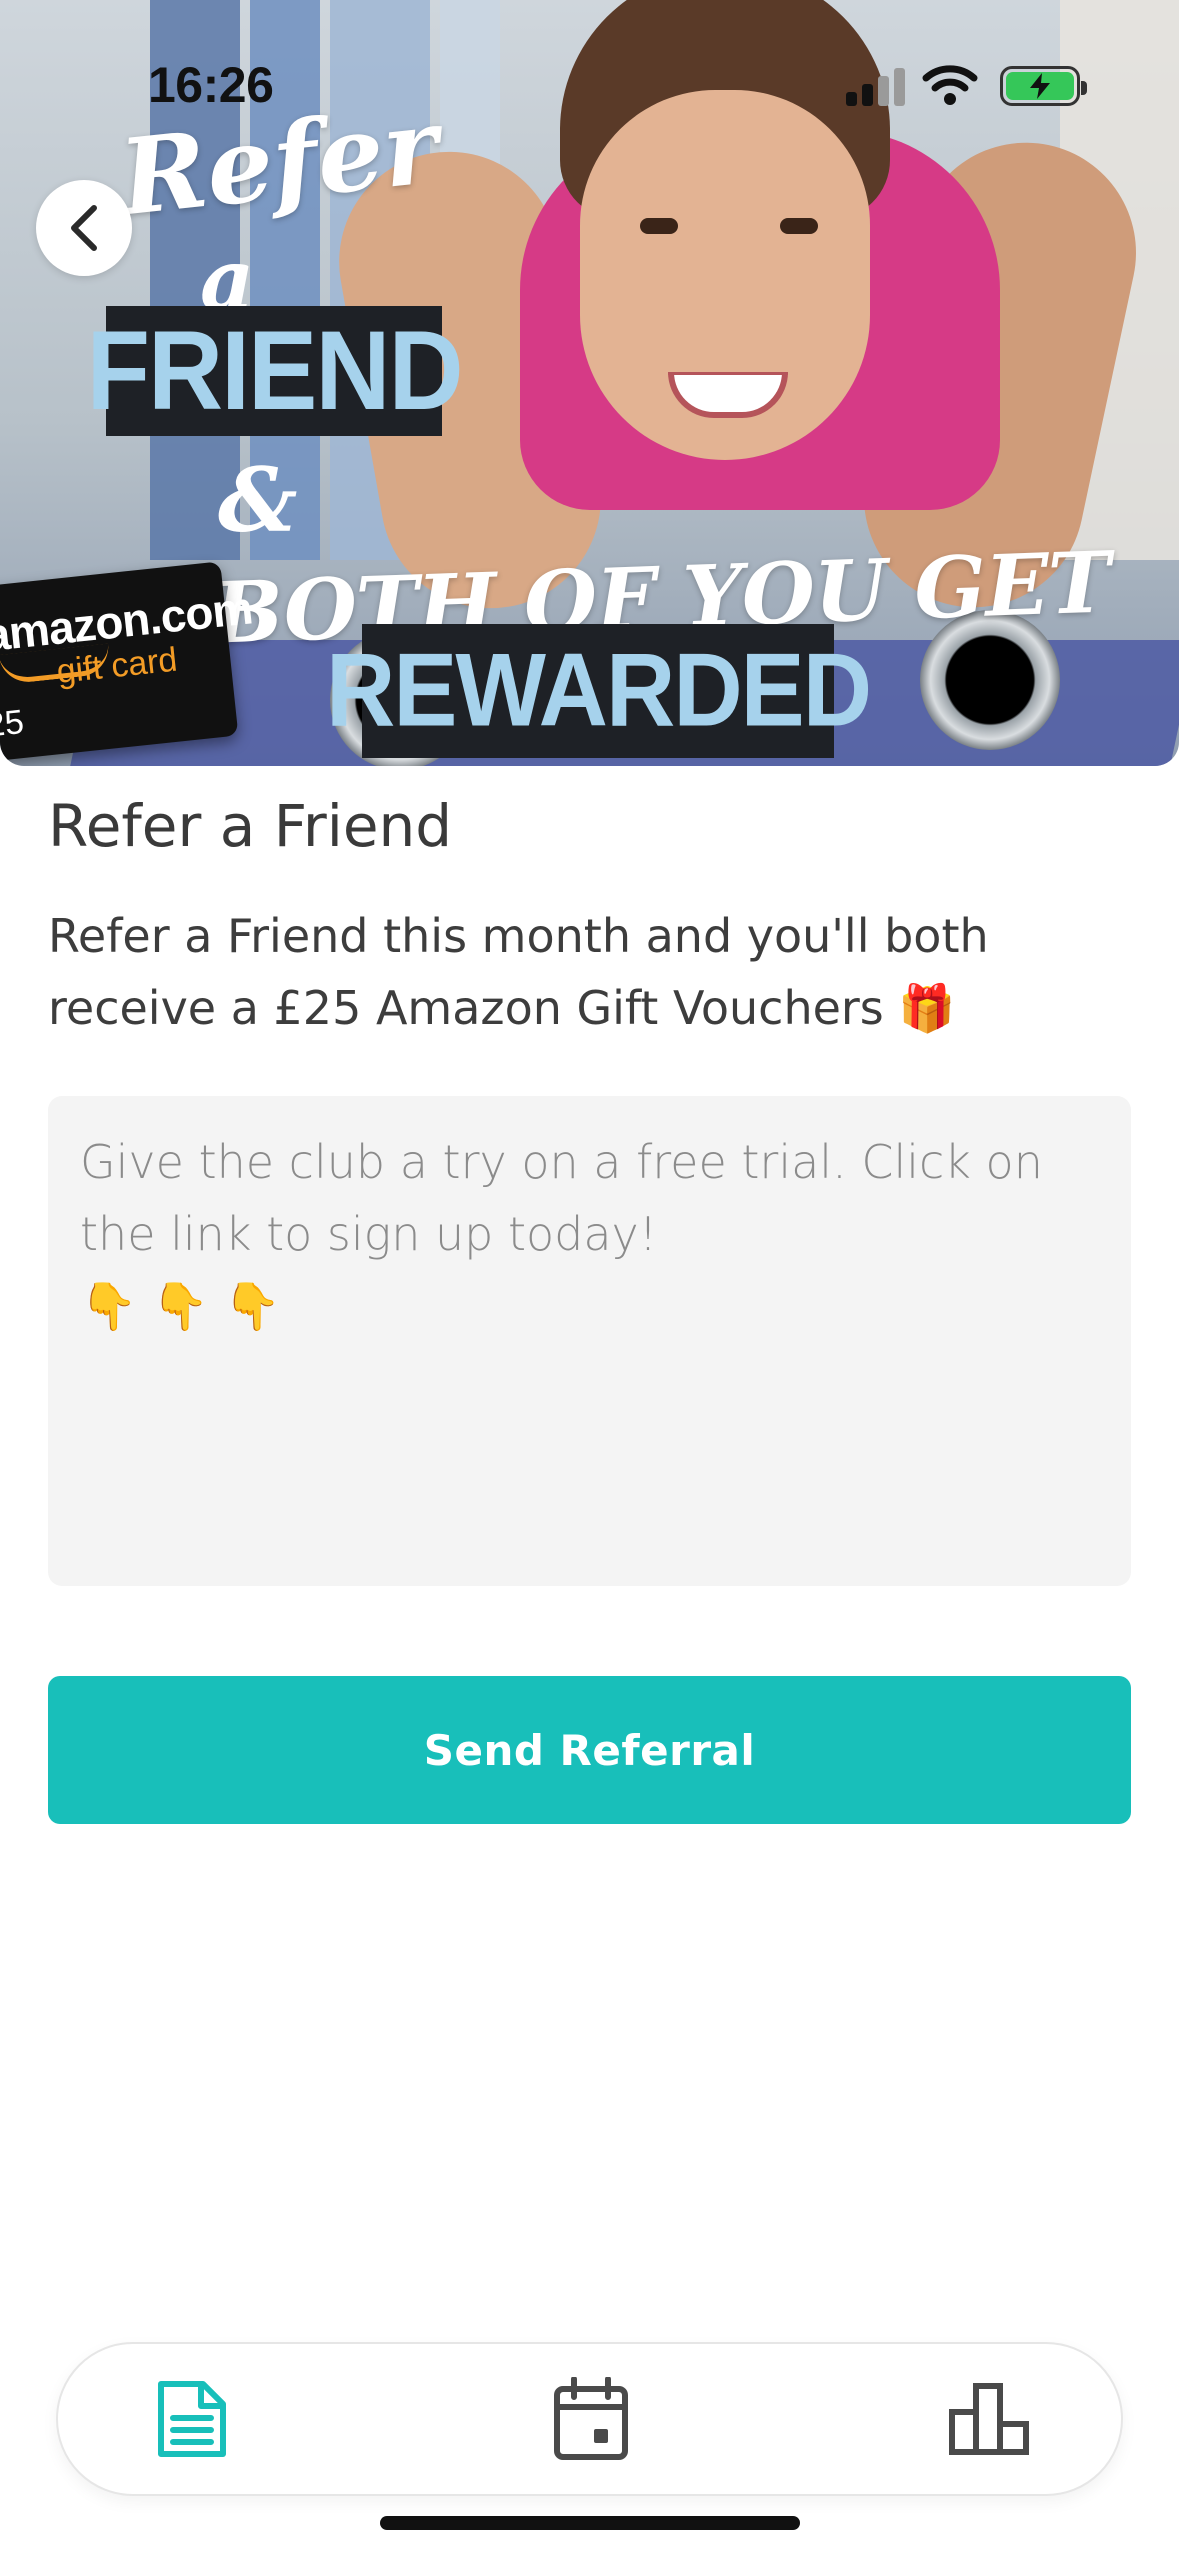 The height and width of the screenshot is (2556, 1179). Describe the element at coordinates (590, 2523) in the screenshot. I see `home-indicator` at that location.